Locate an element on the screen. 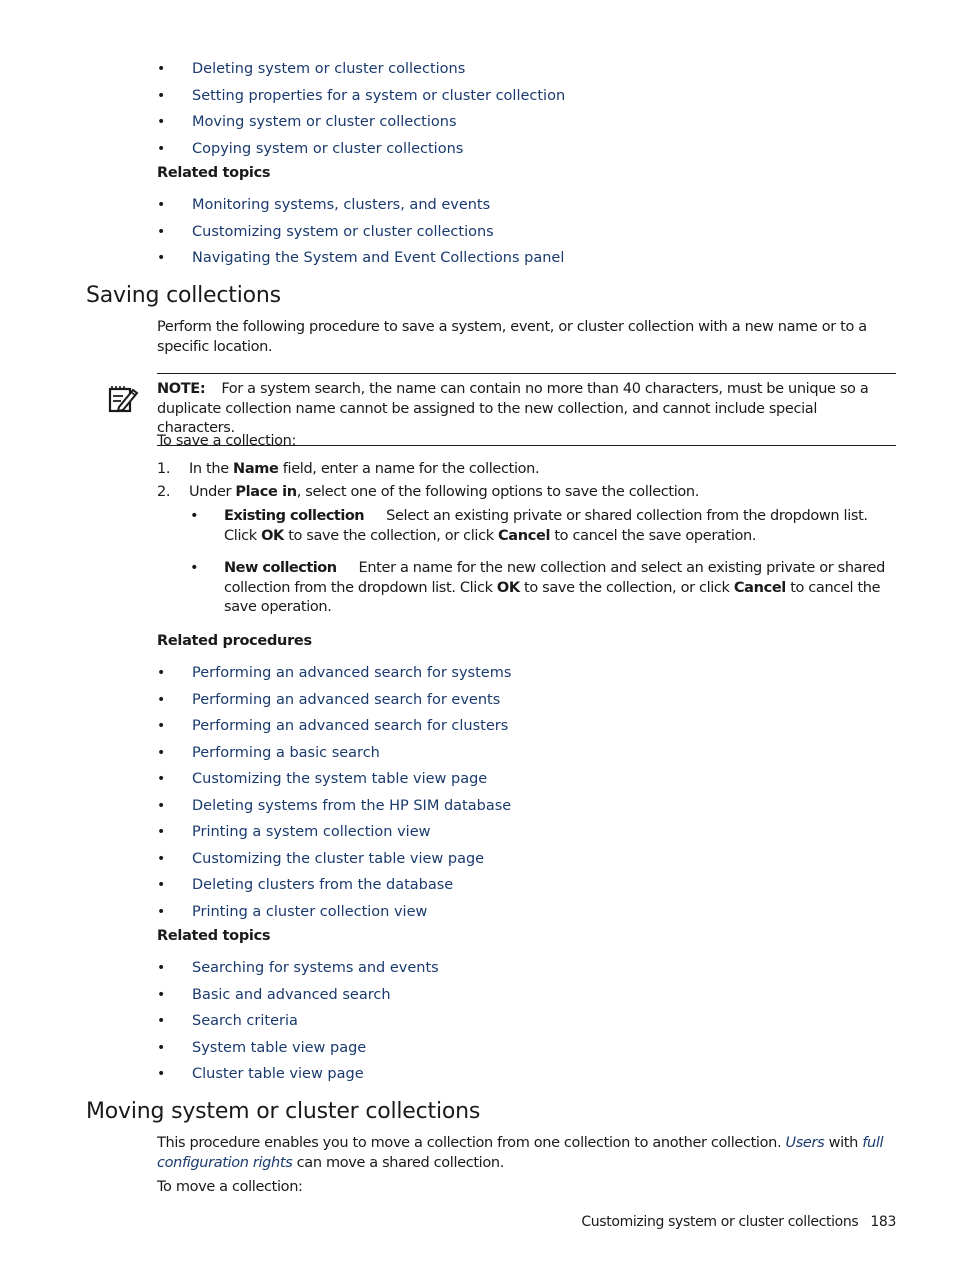  link-topic: Cluster table view page is located at coordinates (278, 1074).